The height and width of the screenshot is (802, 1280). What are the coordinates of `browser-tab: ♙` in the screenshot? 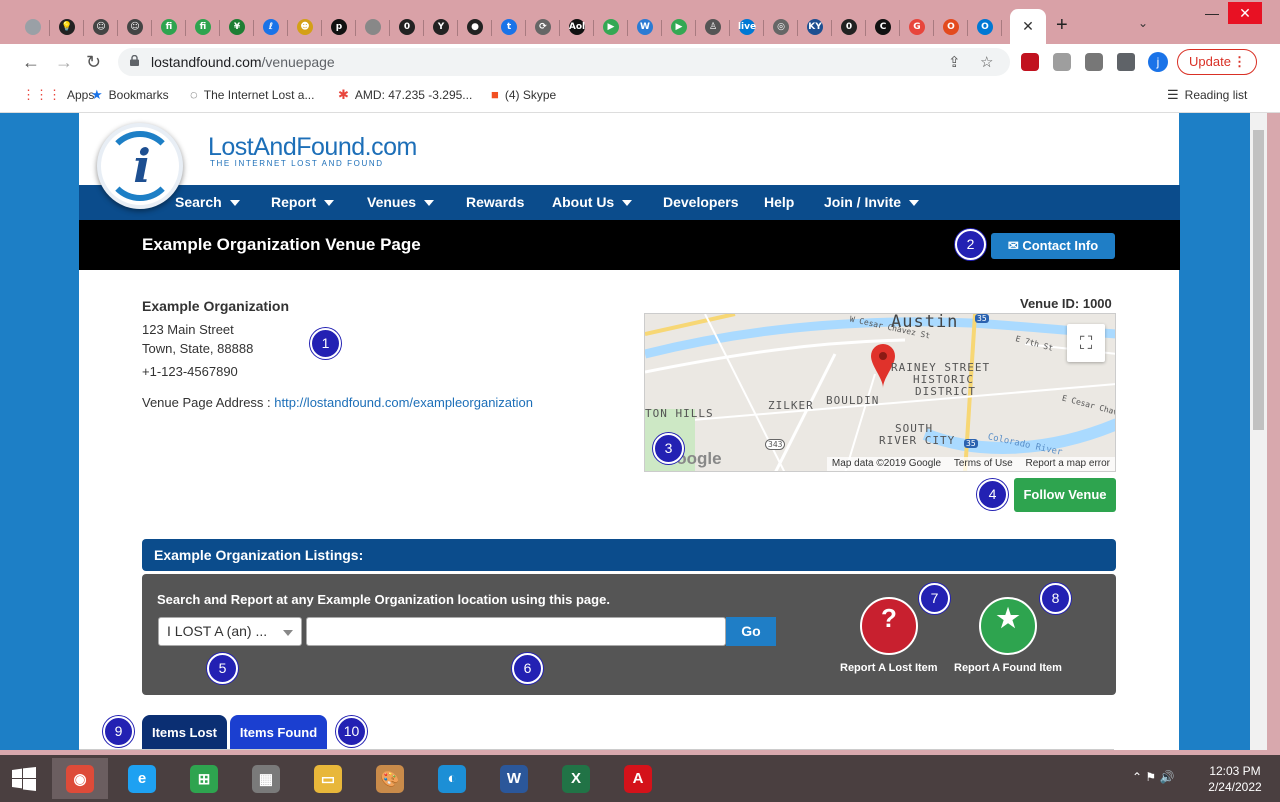 It's located at (713, 27).